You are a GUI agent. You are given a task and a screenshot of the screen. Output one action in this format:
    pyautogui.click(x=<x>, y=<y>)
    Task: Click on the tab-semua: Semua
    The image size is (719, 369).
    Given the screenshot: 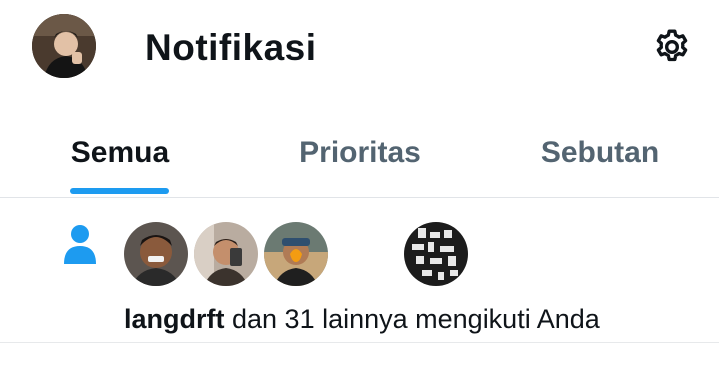 What is the action you would take?
    pyautogui.click(x=120, y=152)
    